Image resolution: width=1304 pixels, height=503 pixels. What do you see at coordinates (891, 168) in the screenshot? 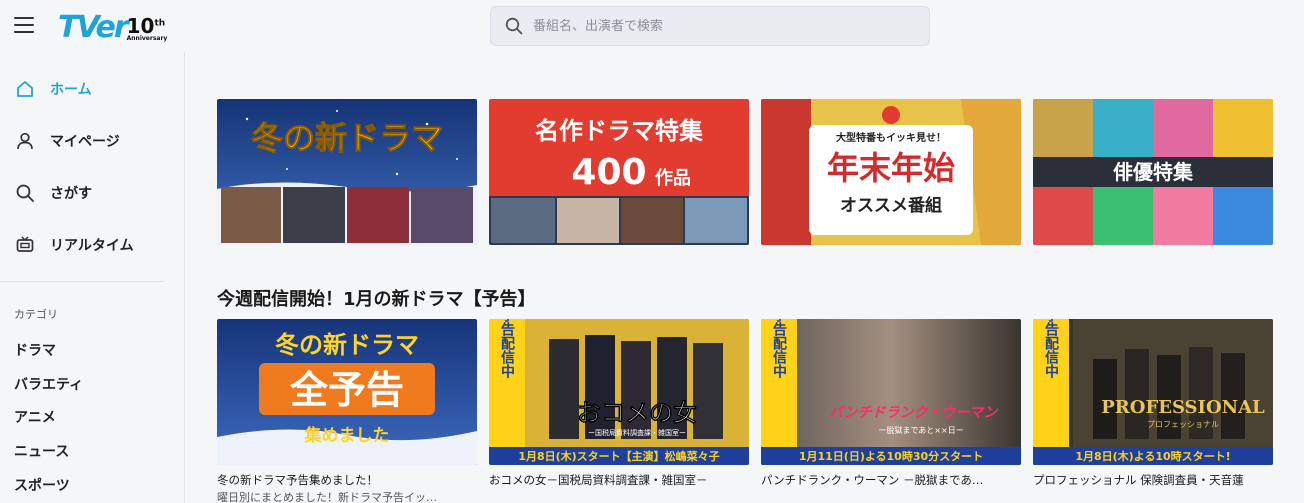
I see `banner-title: 年末年始` at bounding box center [891, 168].